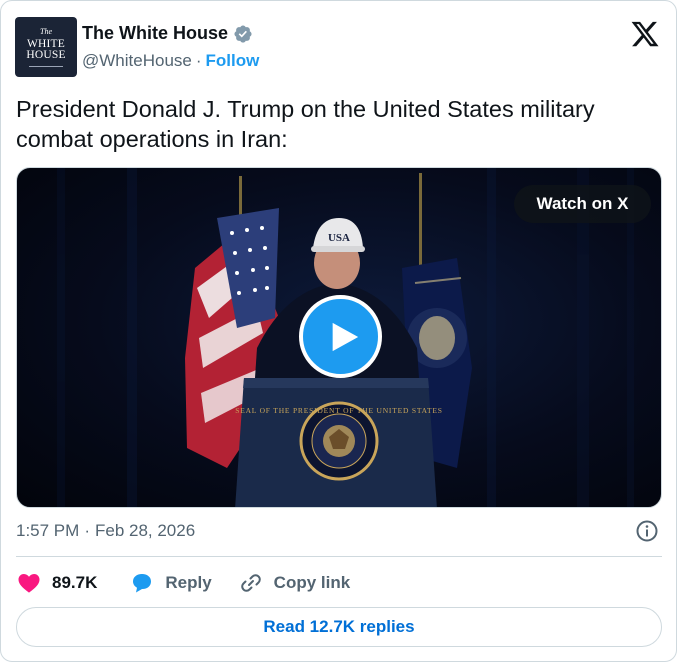 The image size is (679, 664). I want to click on handle-row: @WhiteHouse · Follow, so click(170, 61).